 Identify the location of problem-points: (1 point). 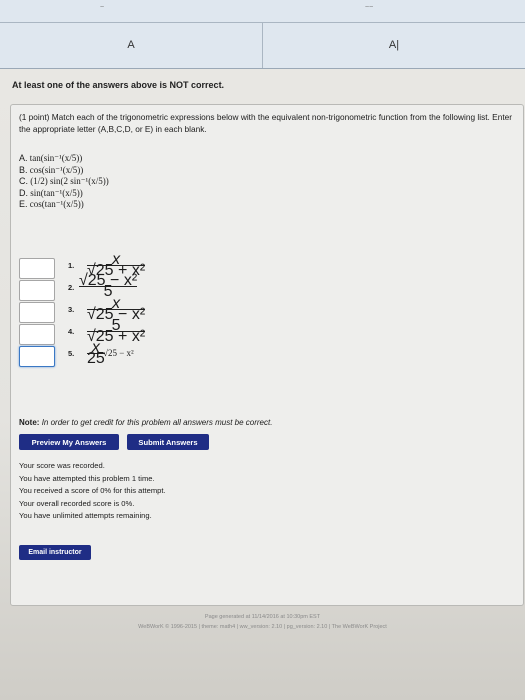
(34, 117).